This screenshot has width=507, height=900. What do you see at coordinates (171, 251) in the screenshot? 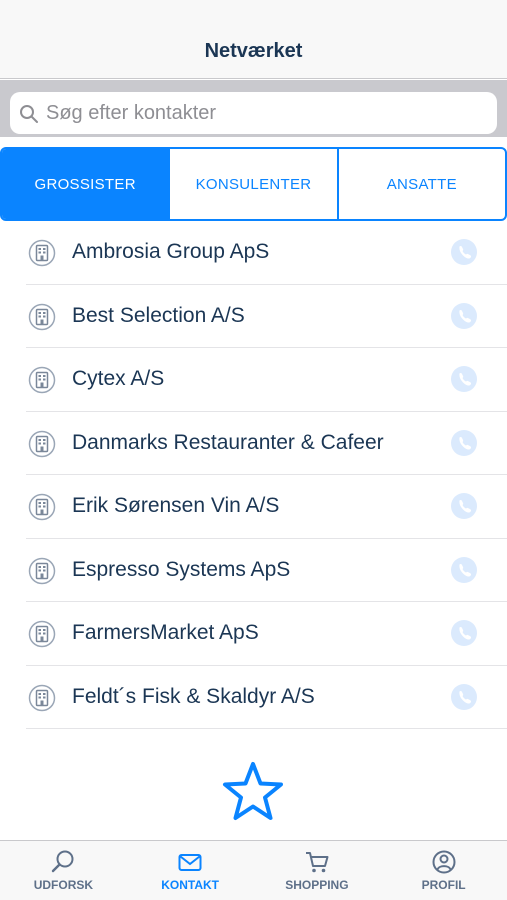
I see `contact-name: Ambrosia Group ApS` at bounding box center [171, 251].